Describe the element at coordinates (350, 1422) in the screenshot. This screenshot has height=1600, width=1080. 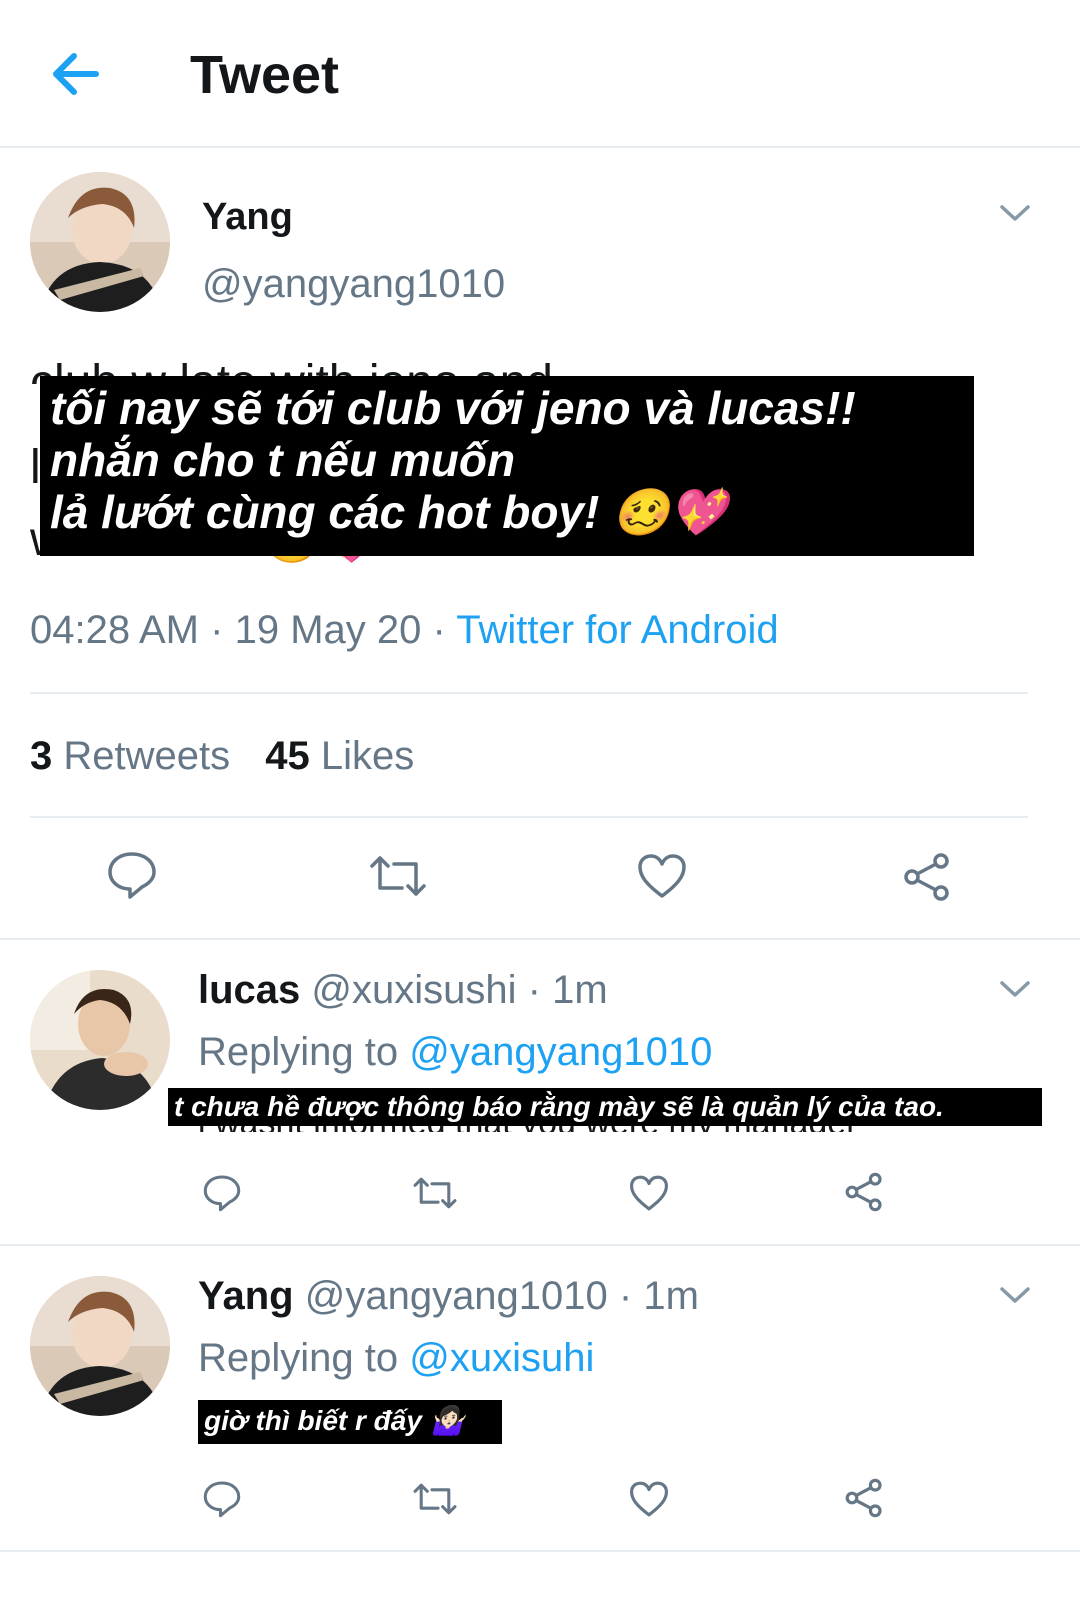
I see `caption-overlay: giờ thì biết r đấy 🤷🏻‍♀️` at that location.